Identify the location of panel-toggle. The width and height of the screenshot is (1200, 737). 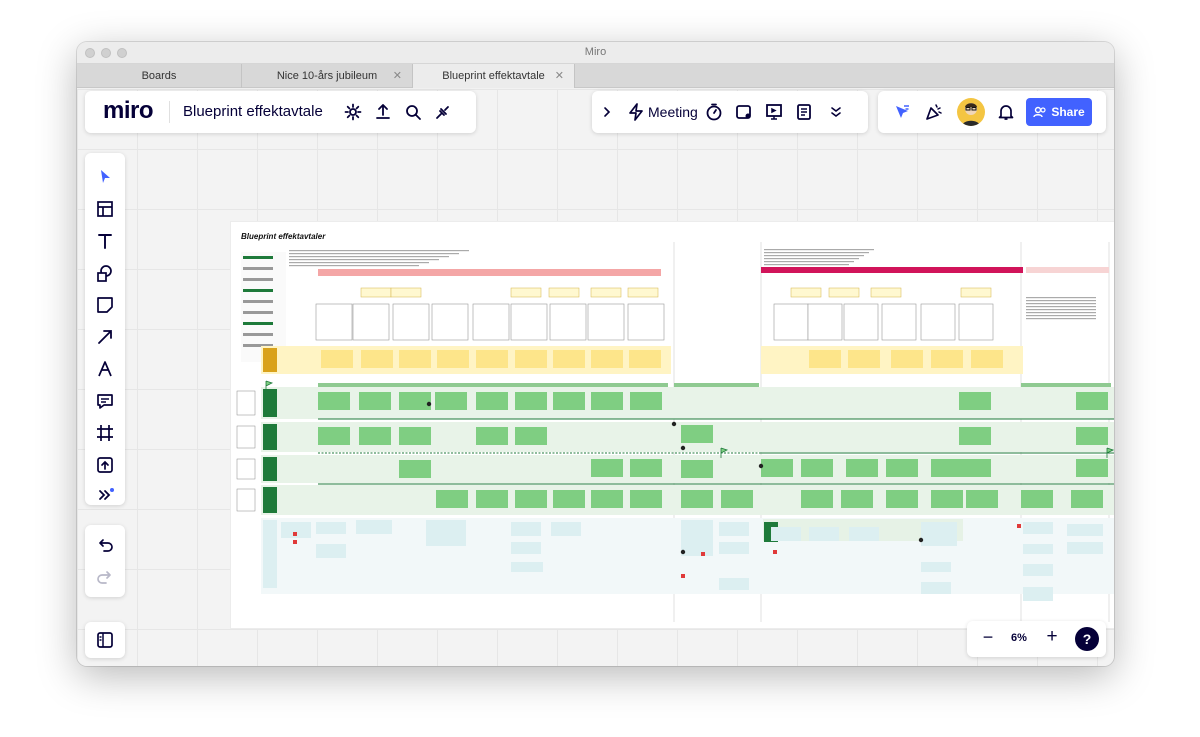
(105, 640).